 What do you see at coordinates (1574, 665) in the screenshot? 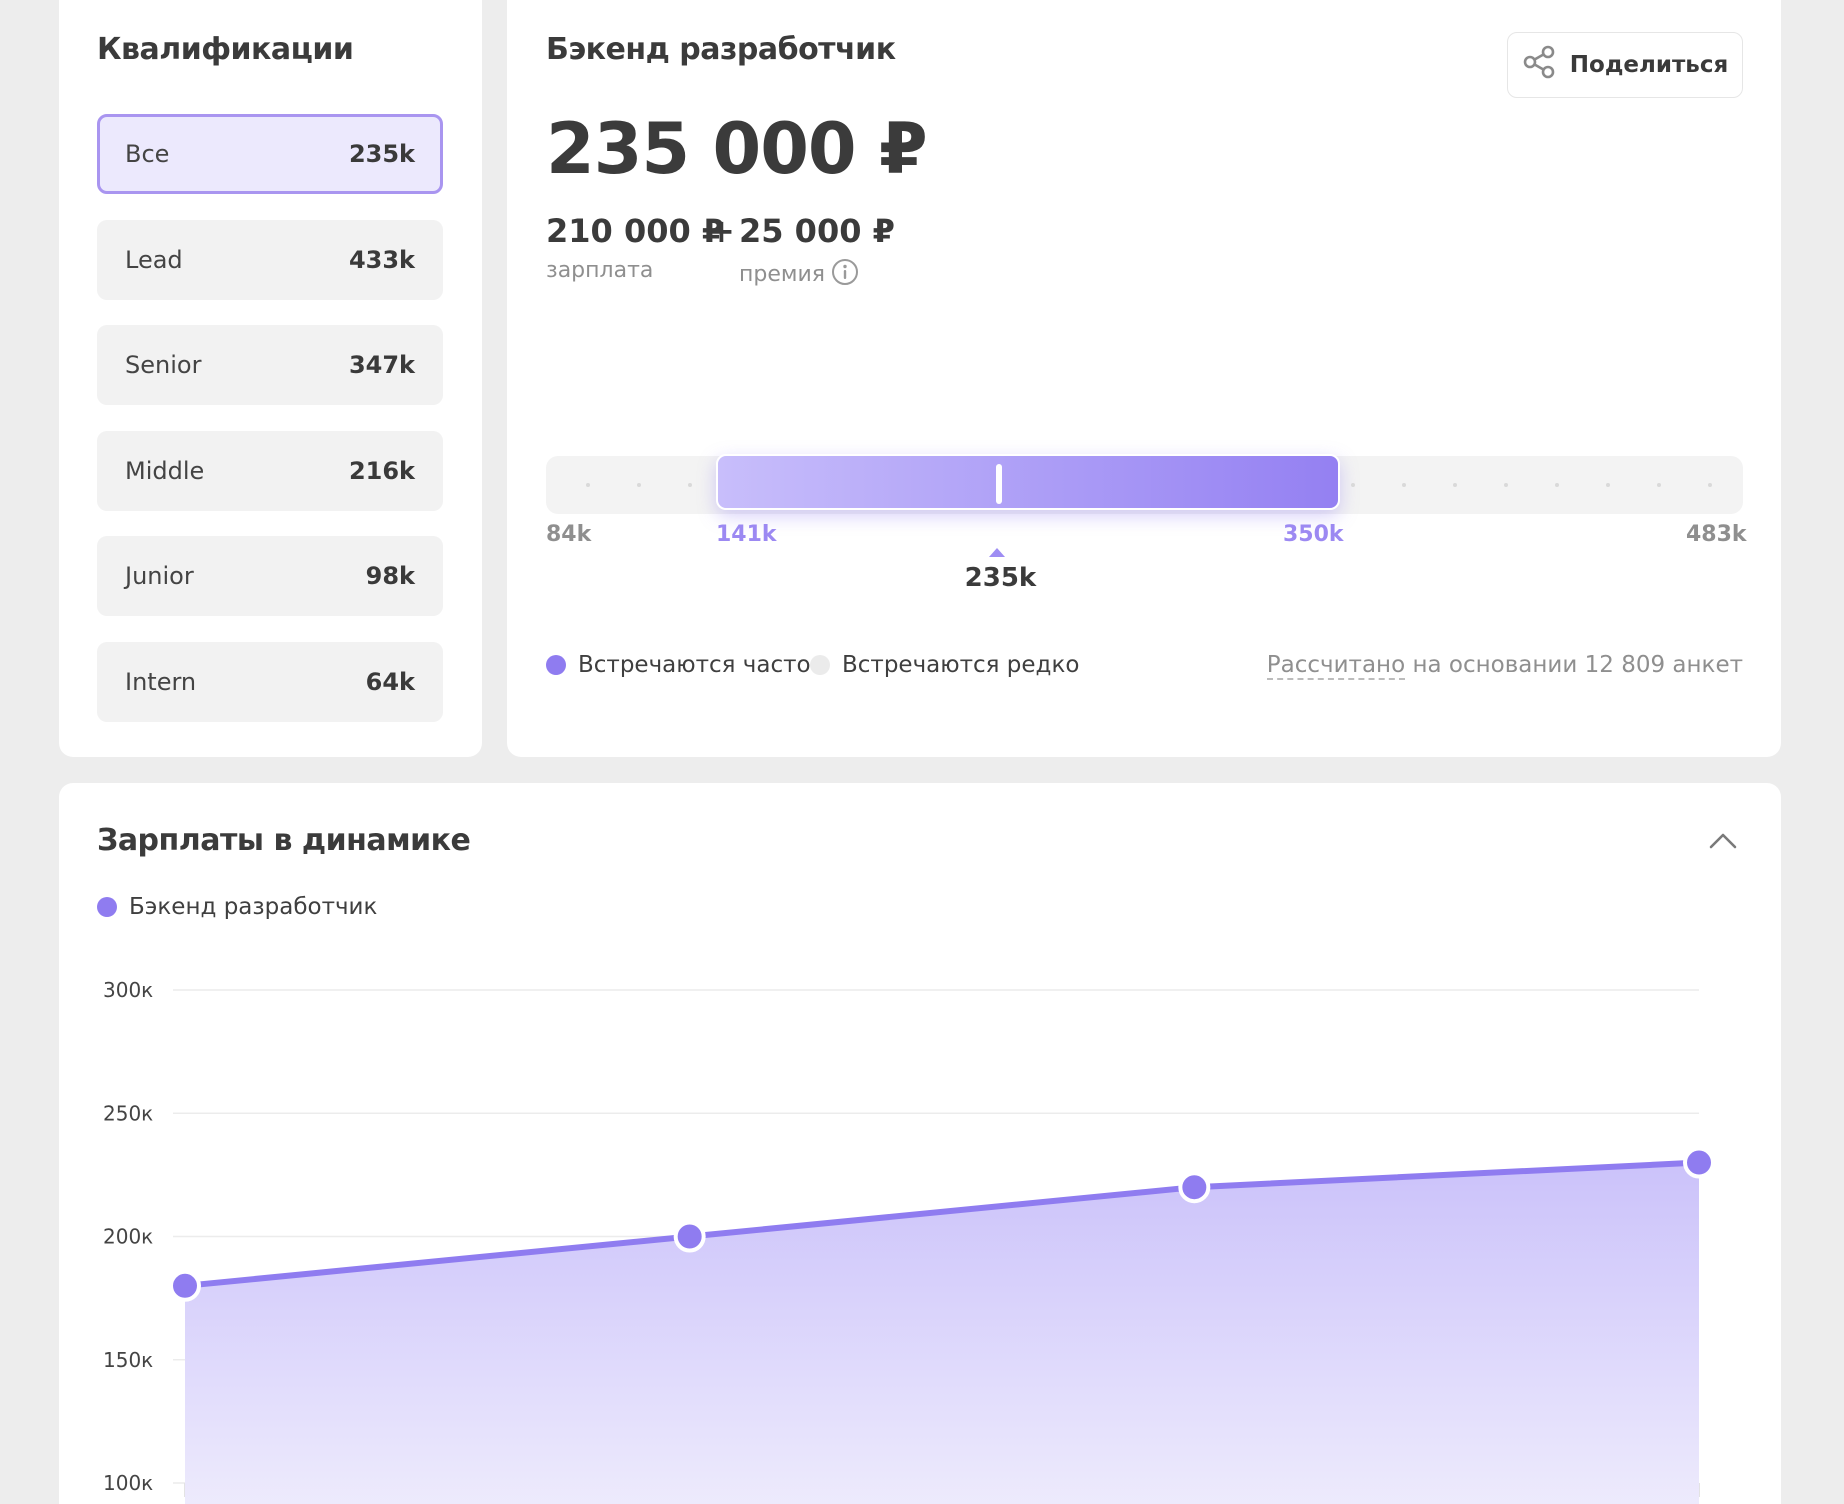
I see `basis-text: на основании 12 809 анкет` at bounding box center [1574, 665].